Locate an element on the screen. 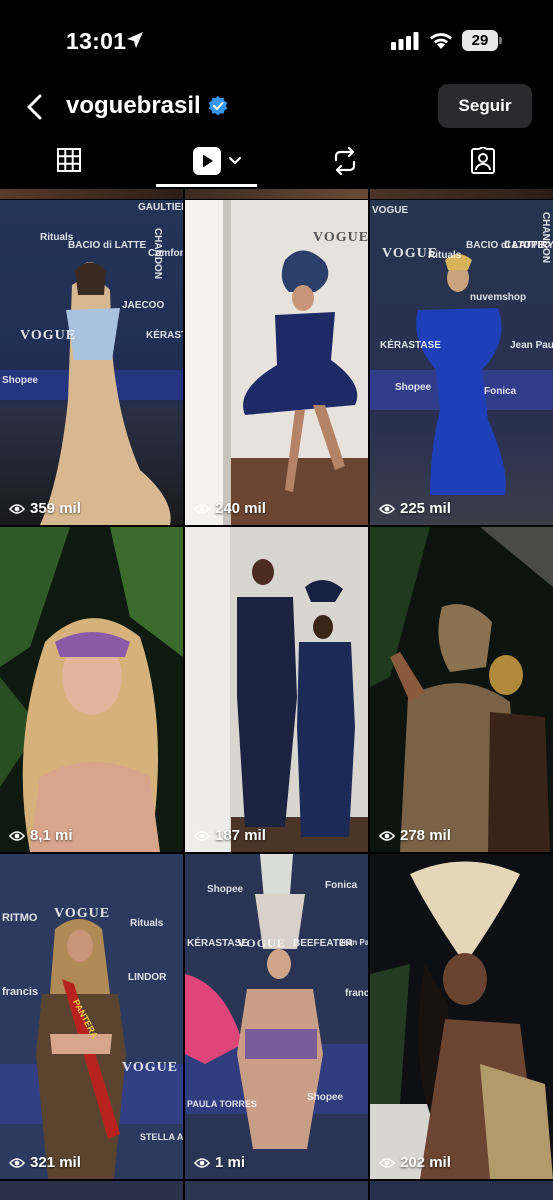 The height and width of the screenshot is (1200, 553). backdrop-sponsor-text: GAULTIER is located at coordinates (160, 207).